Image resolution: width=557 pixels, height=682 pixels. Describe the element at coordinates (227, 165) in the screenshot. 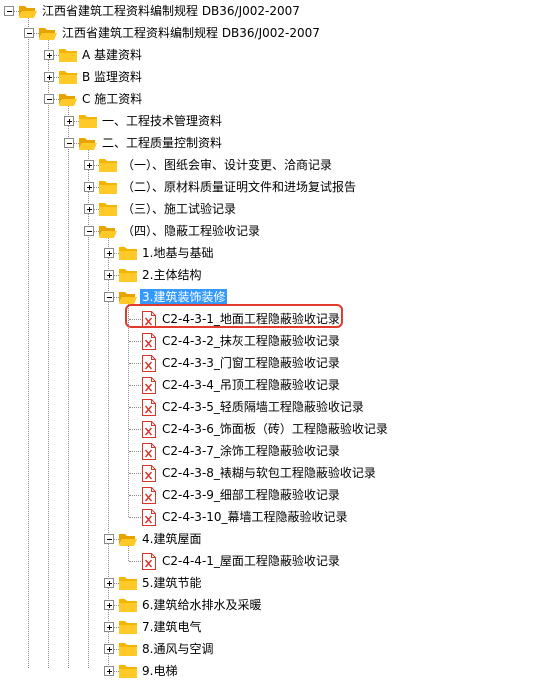

I see `folder-label: （一）、图纸会审、设计变更、洽商记录` at that location.